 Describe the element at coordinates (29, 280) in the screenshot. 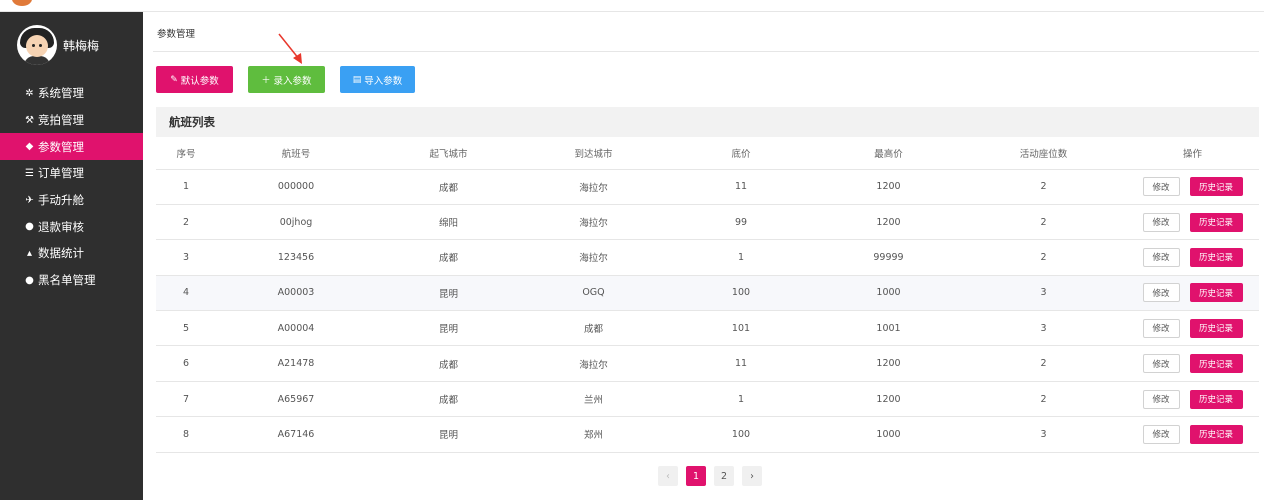

I see `users-icon: ●` at that location.